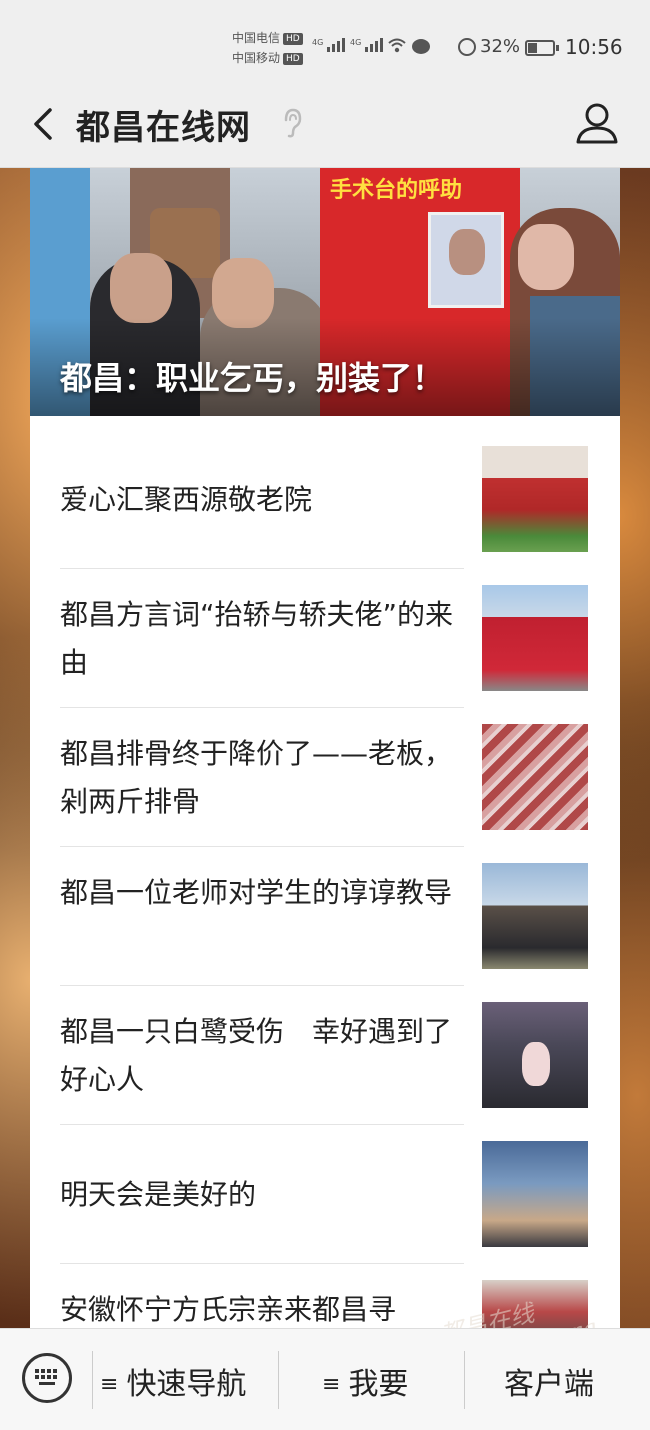  I want to click on ear-icon, so click(292, 123).